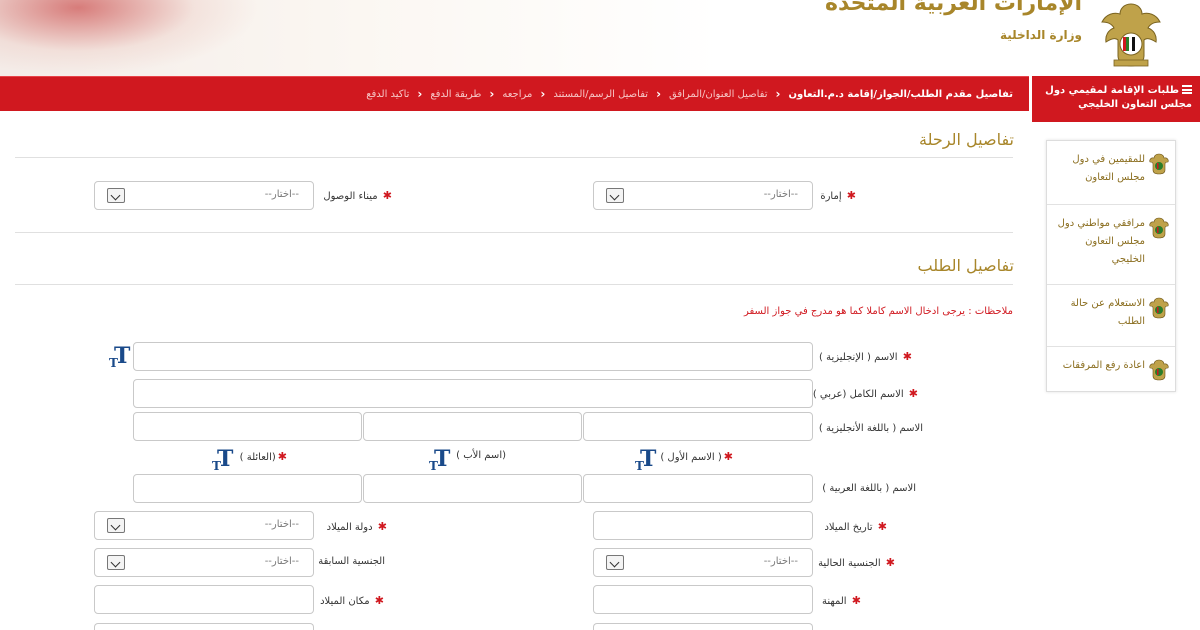  Describe the element at coordinates (1103, 365) in the screenshot. I see `sidebar-item-label: اعادة رفع المرفقات` at that location.